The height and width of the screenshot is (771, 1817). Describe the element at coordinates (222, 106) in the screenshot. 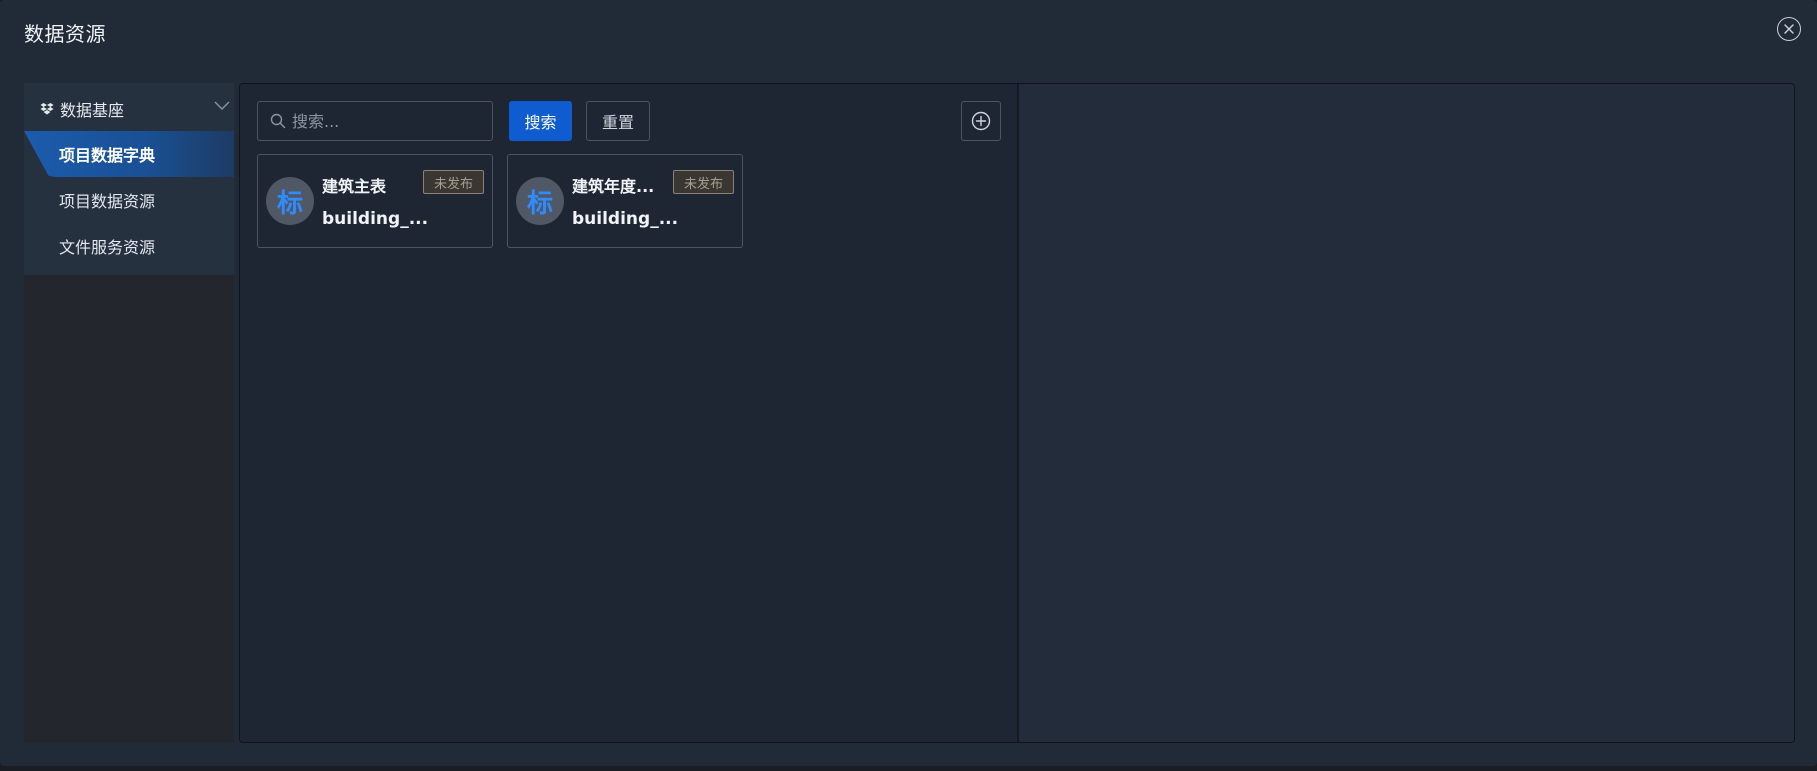

I see `chevron-down-icon` at that location.